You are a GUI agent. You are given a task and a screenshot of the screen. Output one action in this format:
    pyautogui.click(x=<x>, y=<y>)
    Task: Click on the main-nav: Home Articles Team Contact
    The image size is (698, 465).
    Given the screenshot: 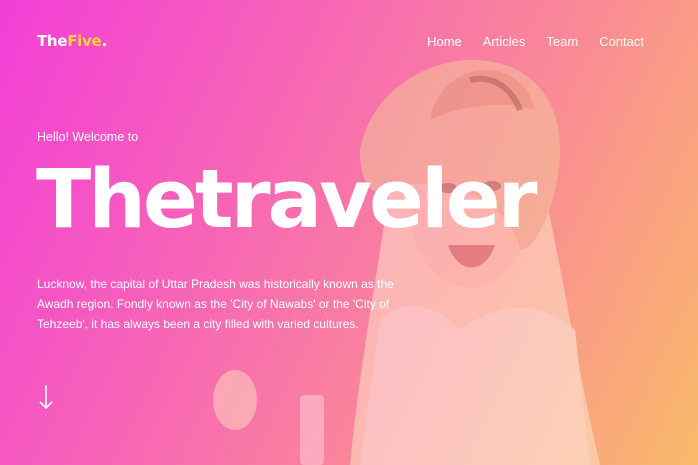 What is the action you would take?
    pyautogui.click(x=535, y=41)
    